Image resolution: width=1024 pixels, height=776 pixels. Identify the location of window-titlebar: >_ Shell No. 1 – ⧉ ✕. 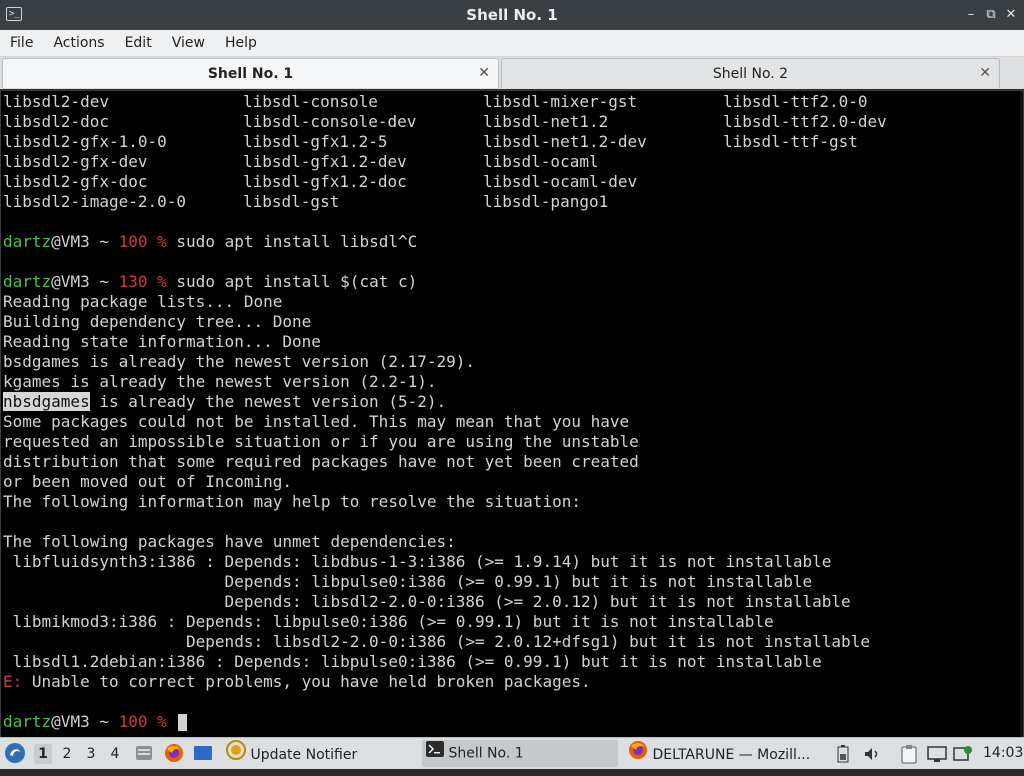
(512, 15).